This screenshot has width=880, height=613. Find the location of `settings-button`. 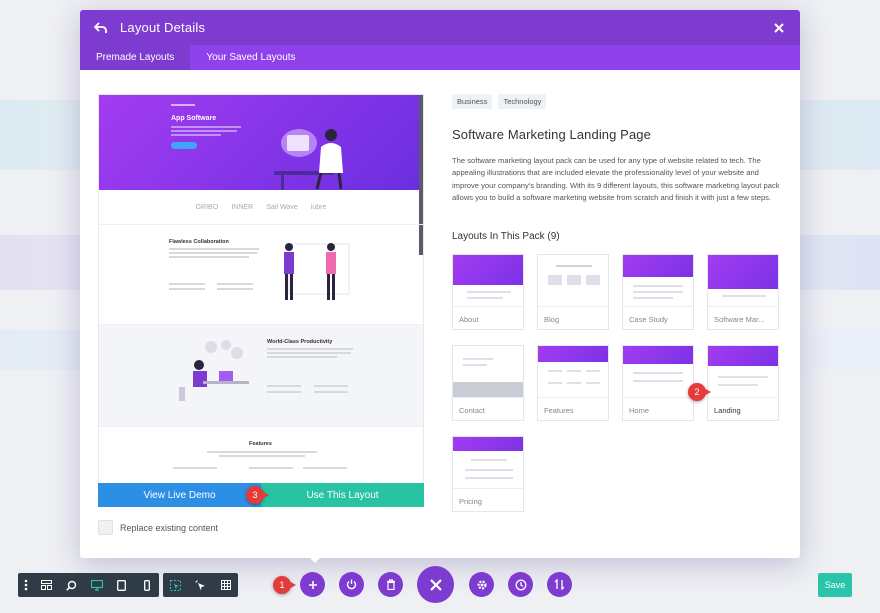

settings-button is located at coordinates (481, 584).